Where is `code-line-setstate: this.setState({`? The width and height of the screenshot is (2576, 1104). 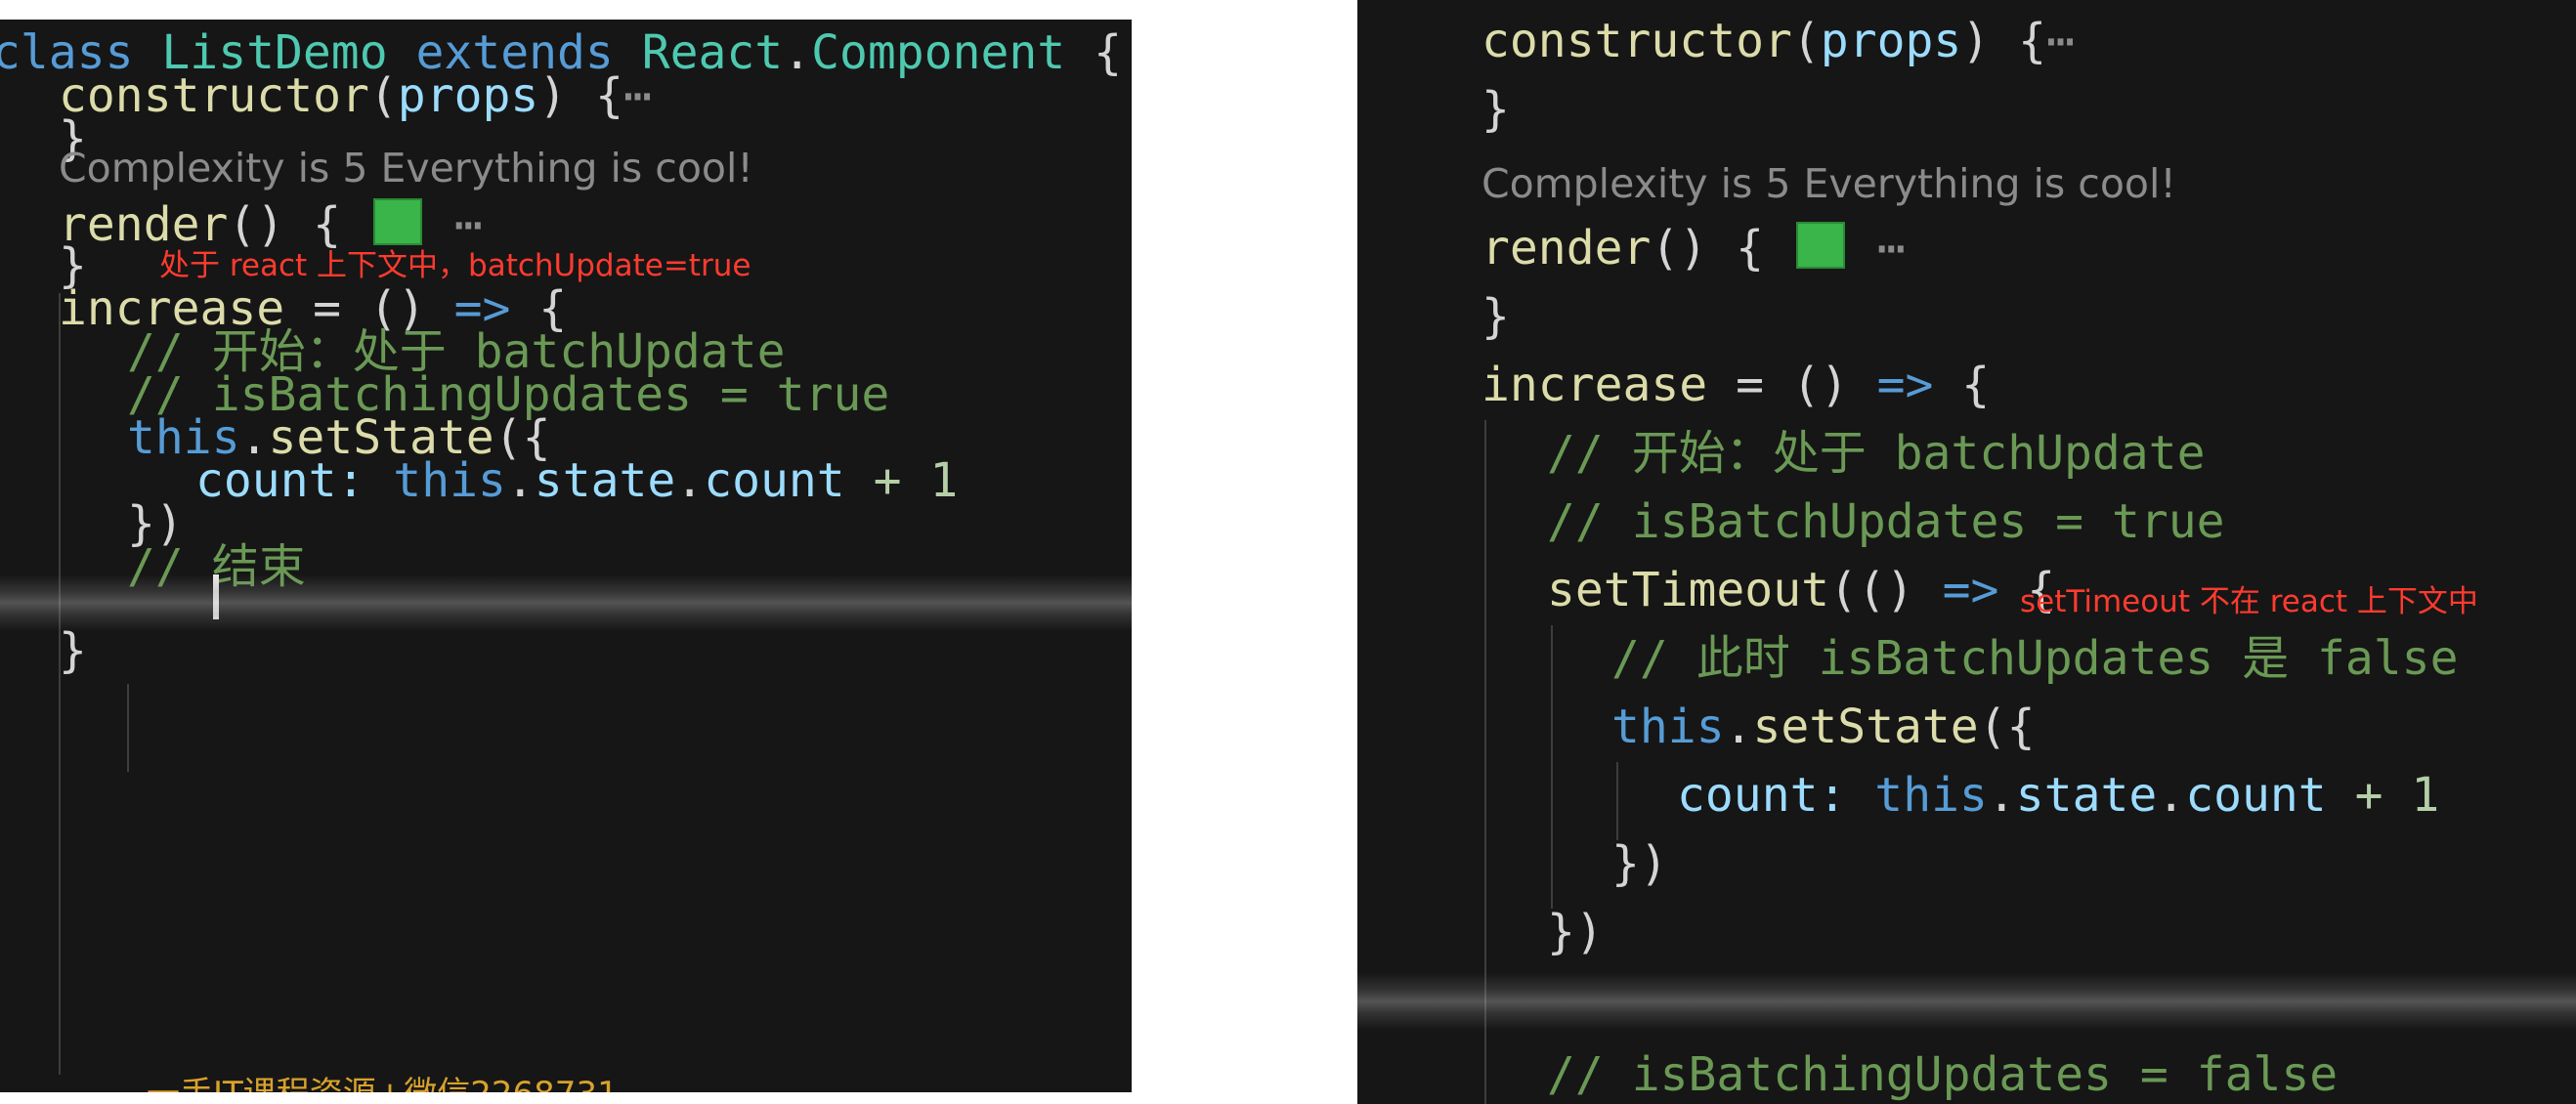 code-line-setstate: this.setState({ is located at coordinates (1823, 727).